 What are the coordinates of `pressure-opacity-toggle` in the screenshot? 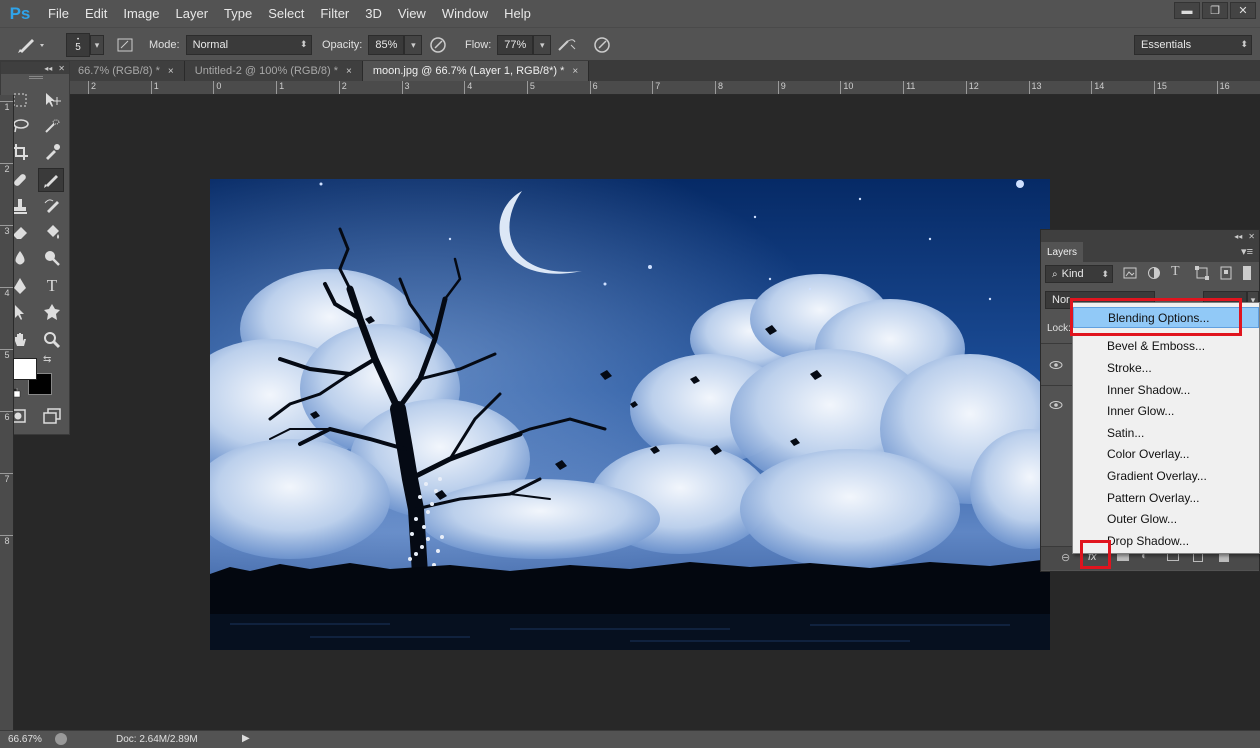 It's located at (438, 45).